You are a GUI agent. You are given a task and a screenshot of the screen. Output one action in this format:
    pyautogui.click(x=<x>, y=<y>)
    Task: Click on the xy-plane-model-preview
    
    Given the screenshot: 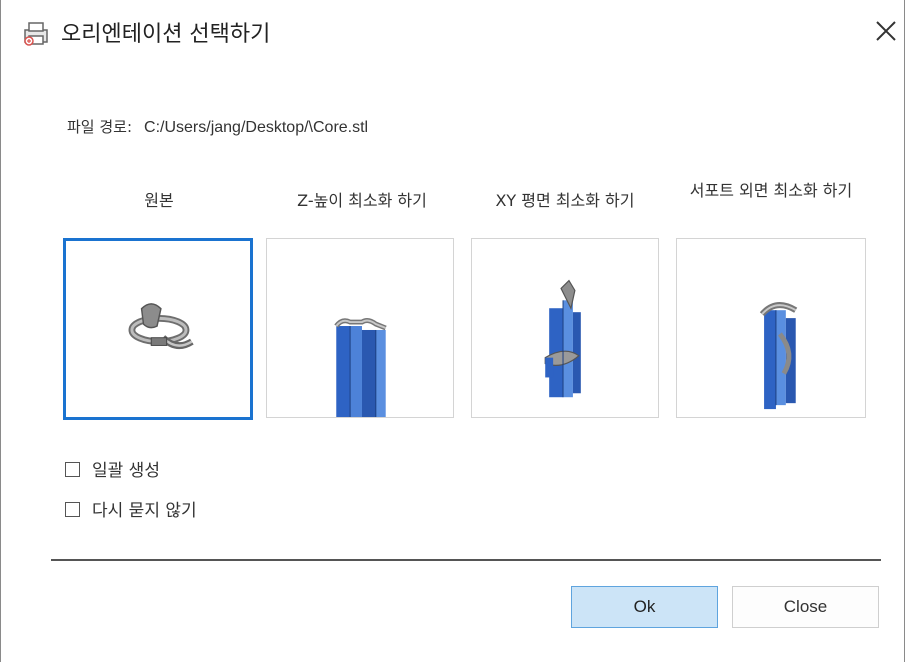 What is the action you would take?
    pyautogui.click(x=562, y=338)
    